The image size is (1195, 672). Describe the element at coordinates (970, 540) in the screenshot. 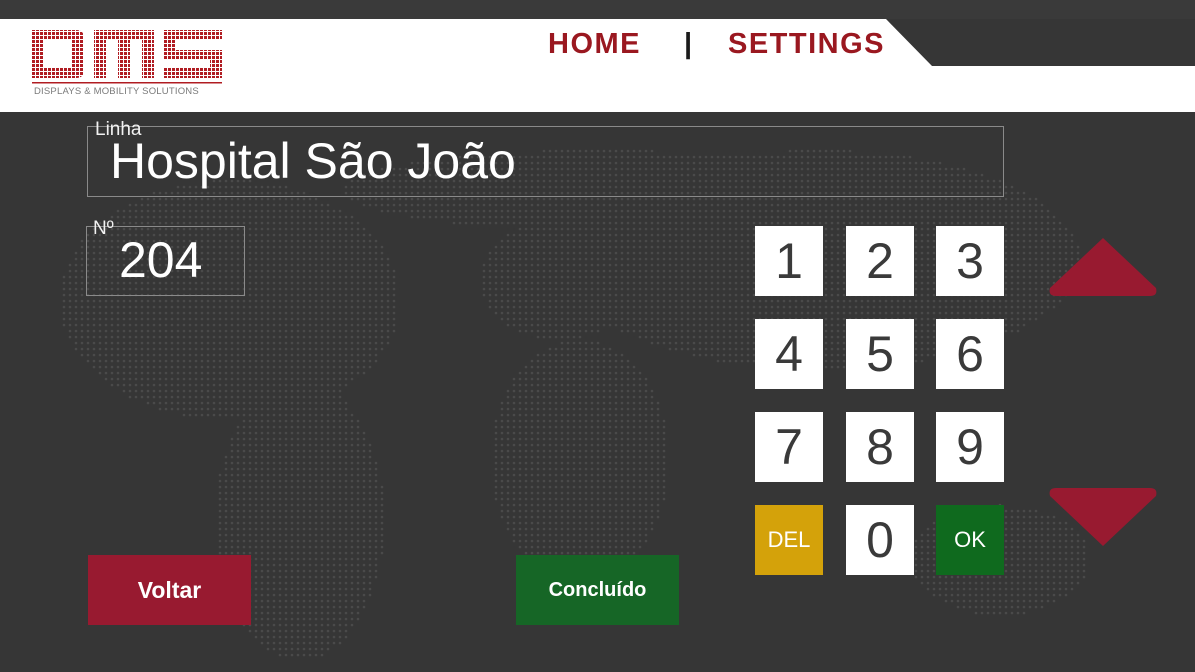

I see `key-ok-button: OK` at that location.